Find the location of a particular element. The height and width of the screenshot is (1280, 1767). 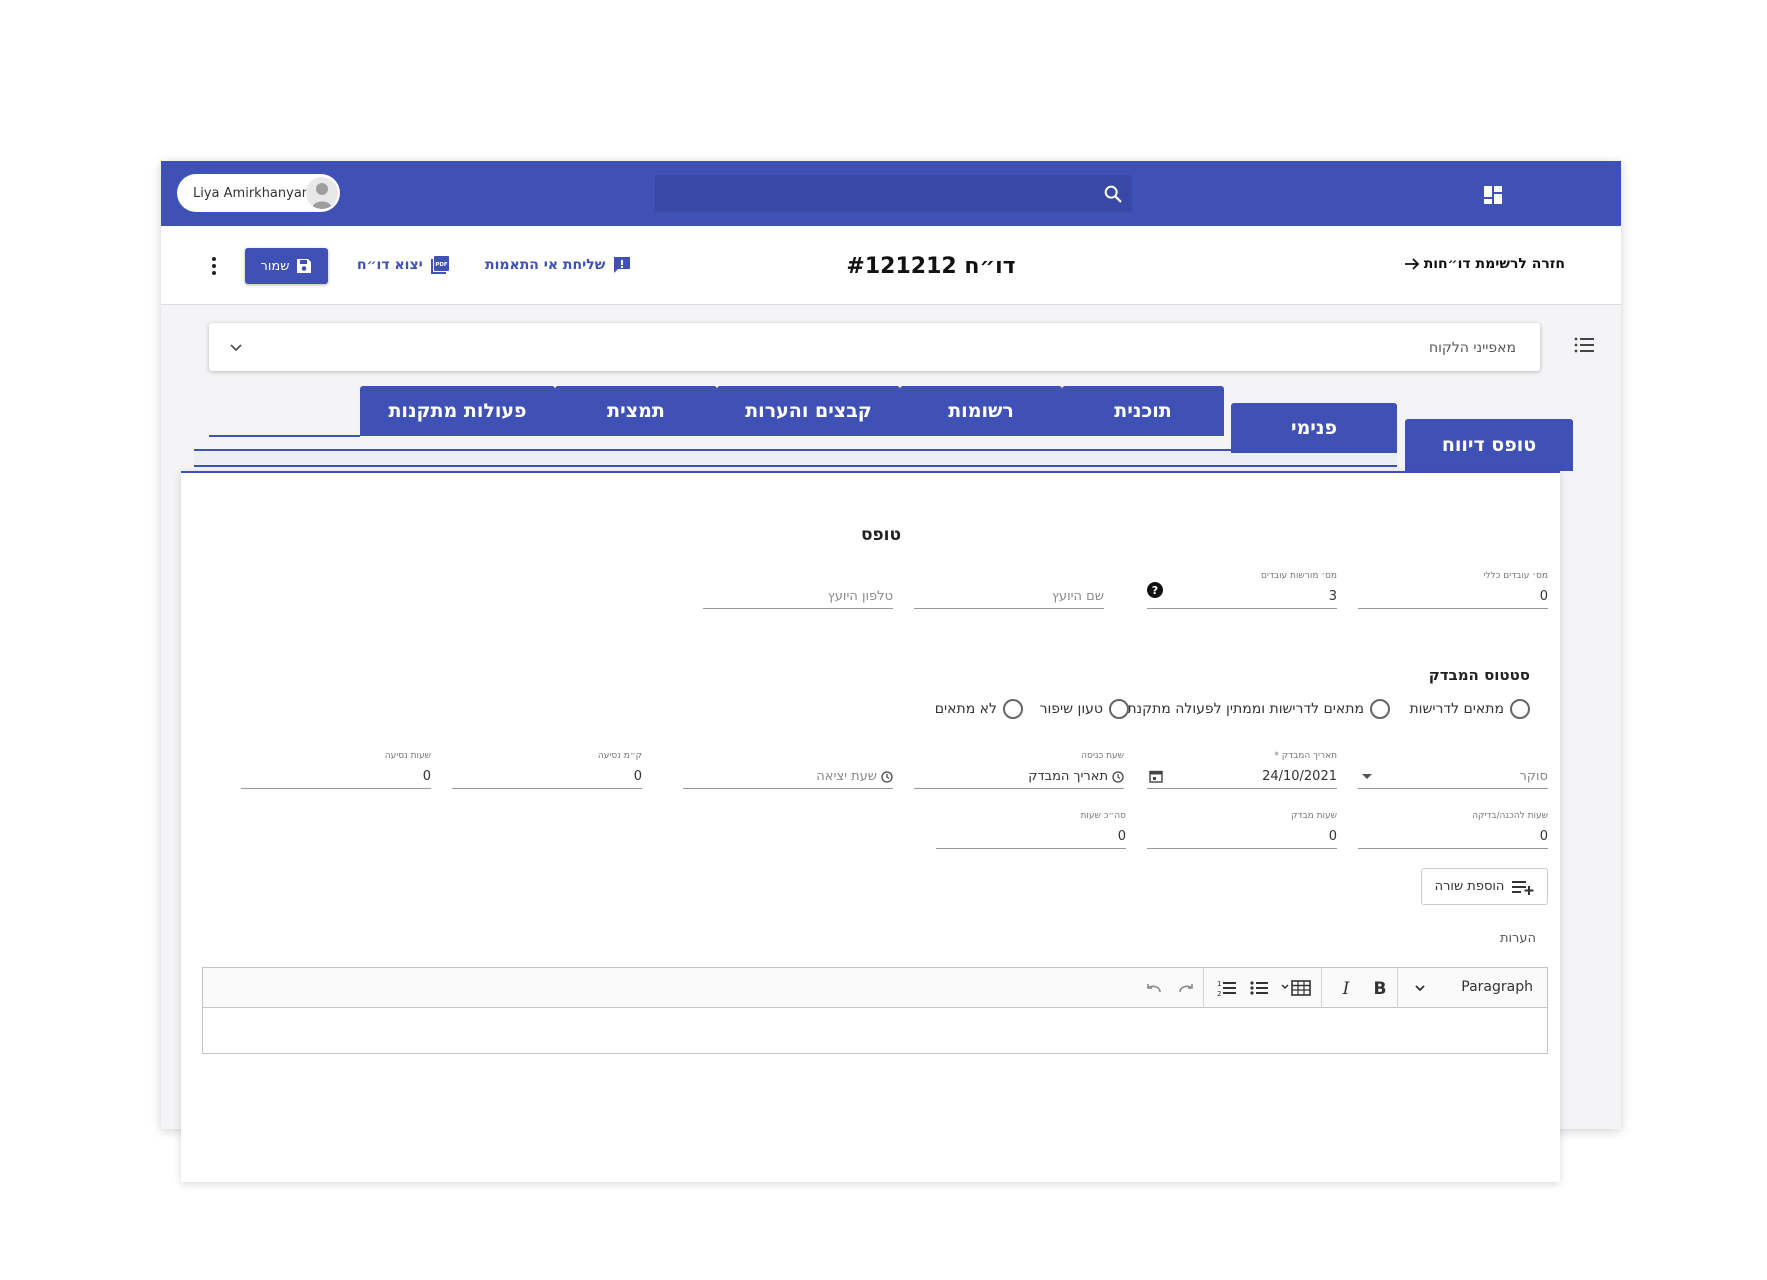

add-row-button: הוספת שורה is located at coordinates (1484, 886).